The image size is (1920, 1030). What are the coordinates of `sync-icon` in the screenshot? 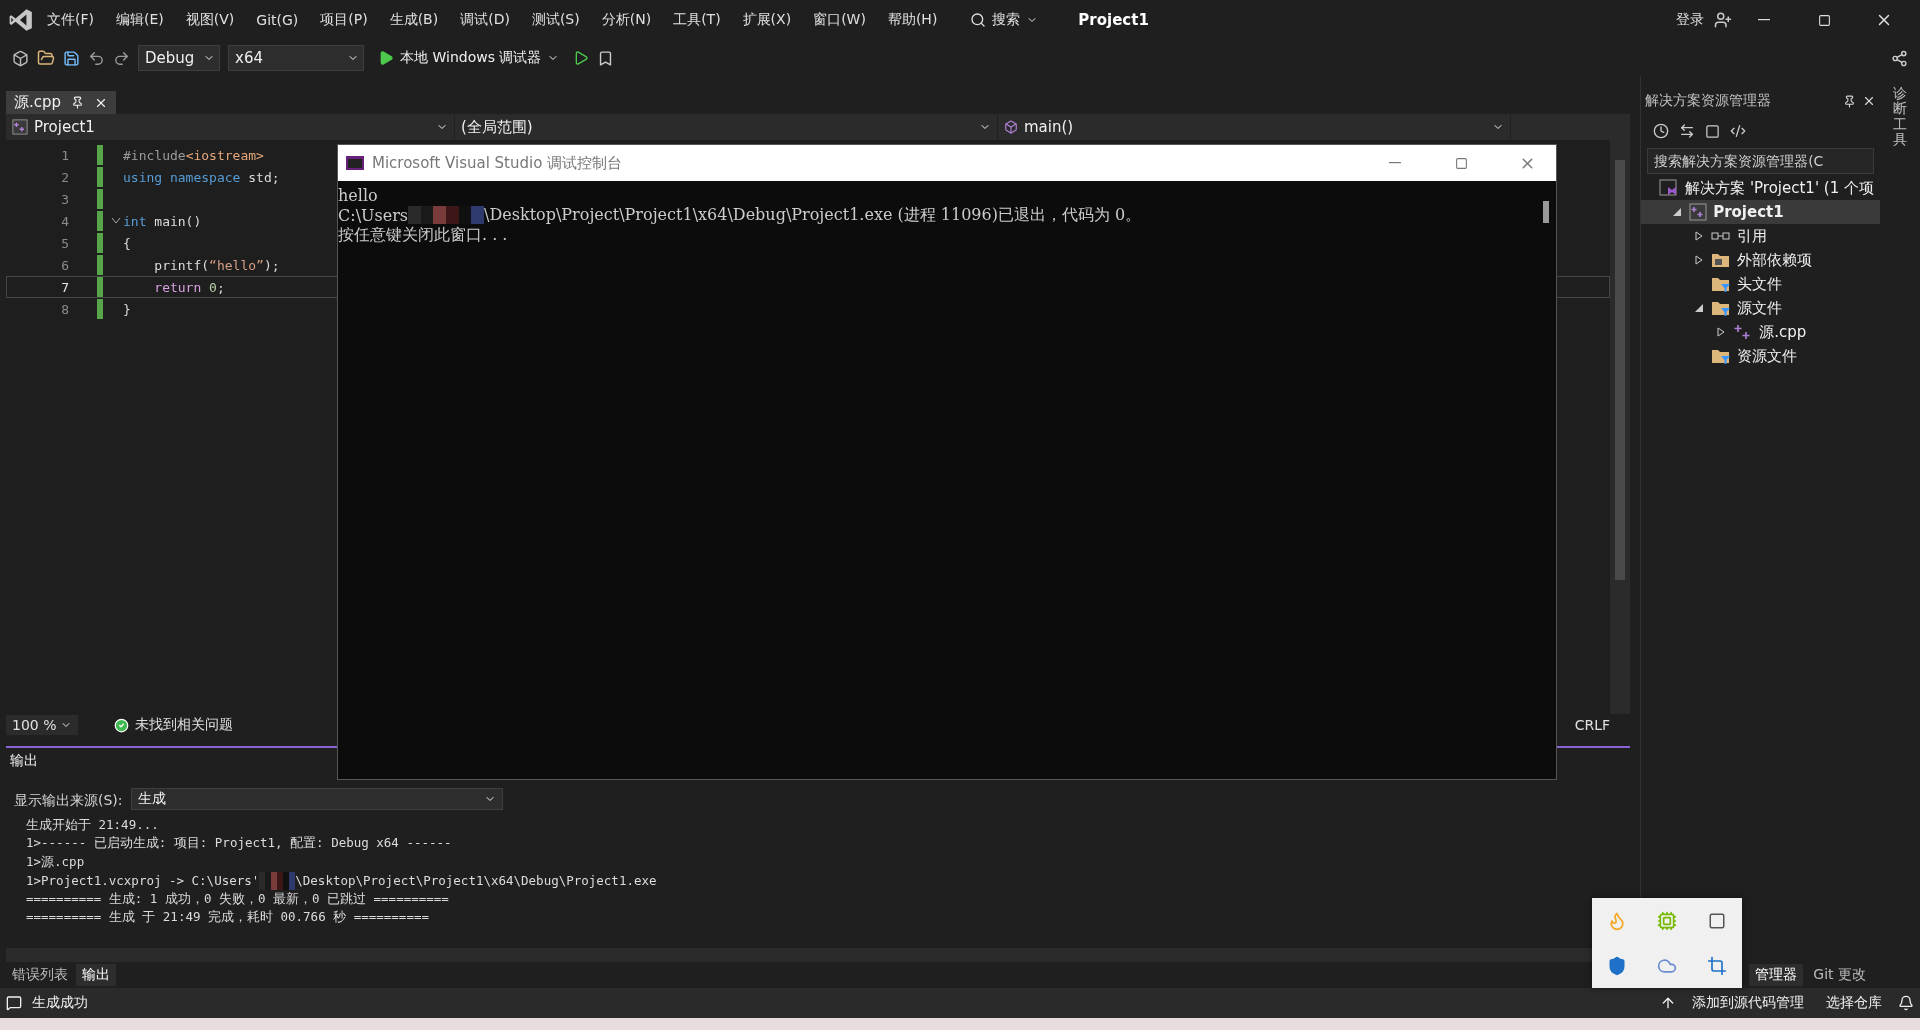 It's located at (1687, 131).